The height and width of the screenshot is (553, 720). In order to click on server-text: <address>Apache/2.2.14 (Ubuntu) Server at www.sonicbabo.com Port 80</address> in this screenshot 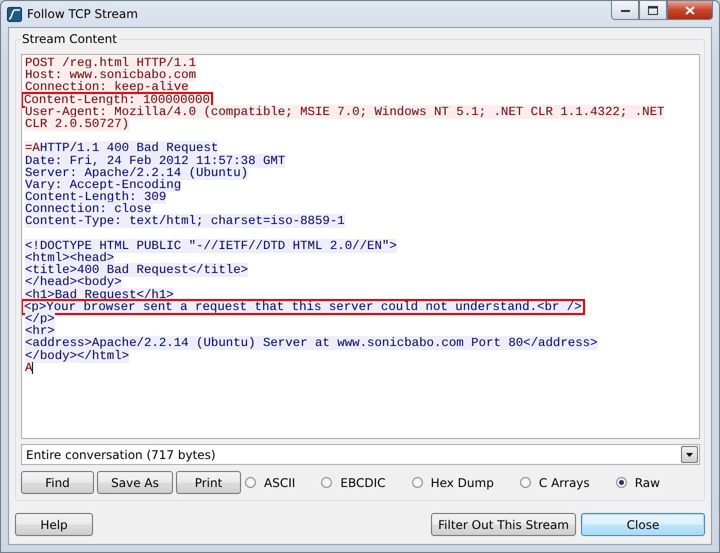, I will do `click(311, 343)`.